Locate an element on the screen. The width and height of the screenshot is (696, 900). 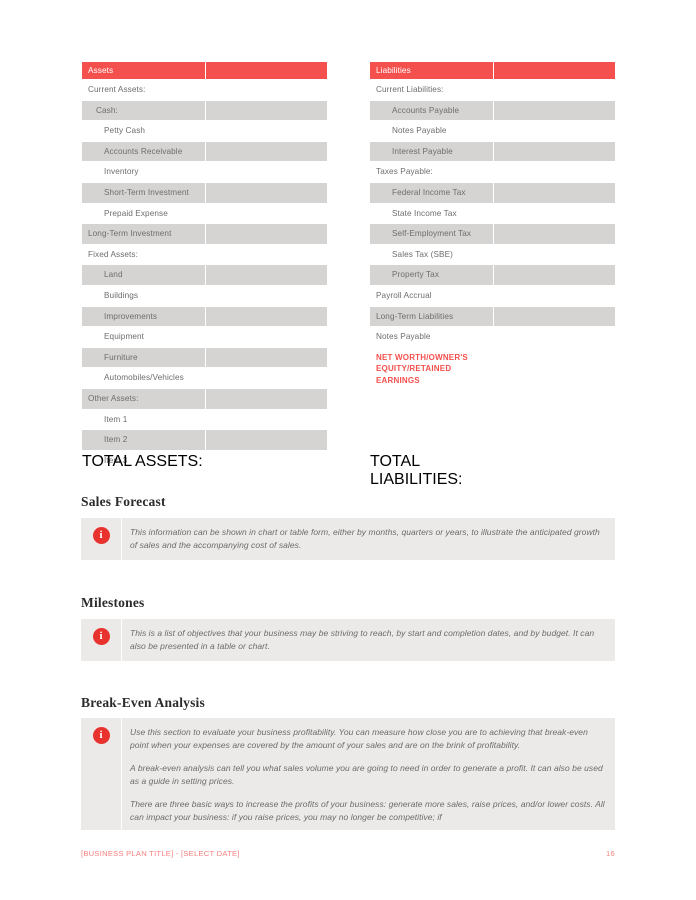
table-row: Accounts Receivable is located at coordinates (204, 151).